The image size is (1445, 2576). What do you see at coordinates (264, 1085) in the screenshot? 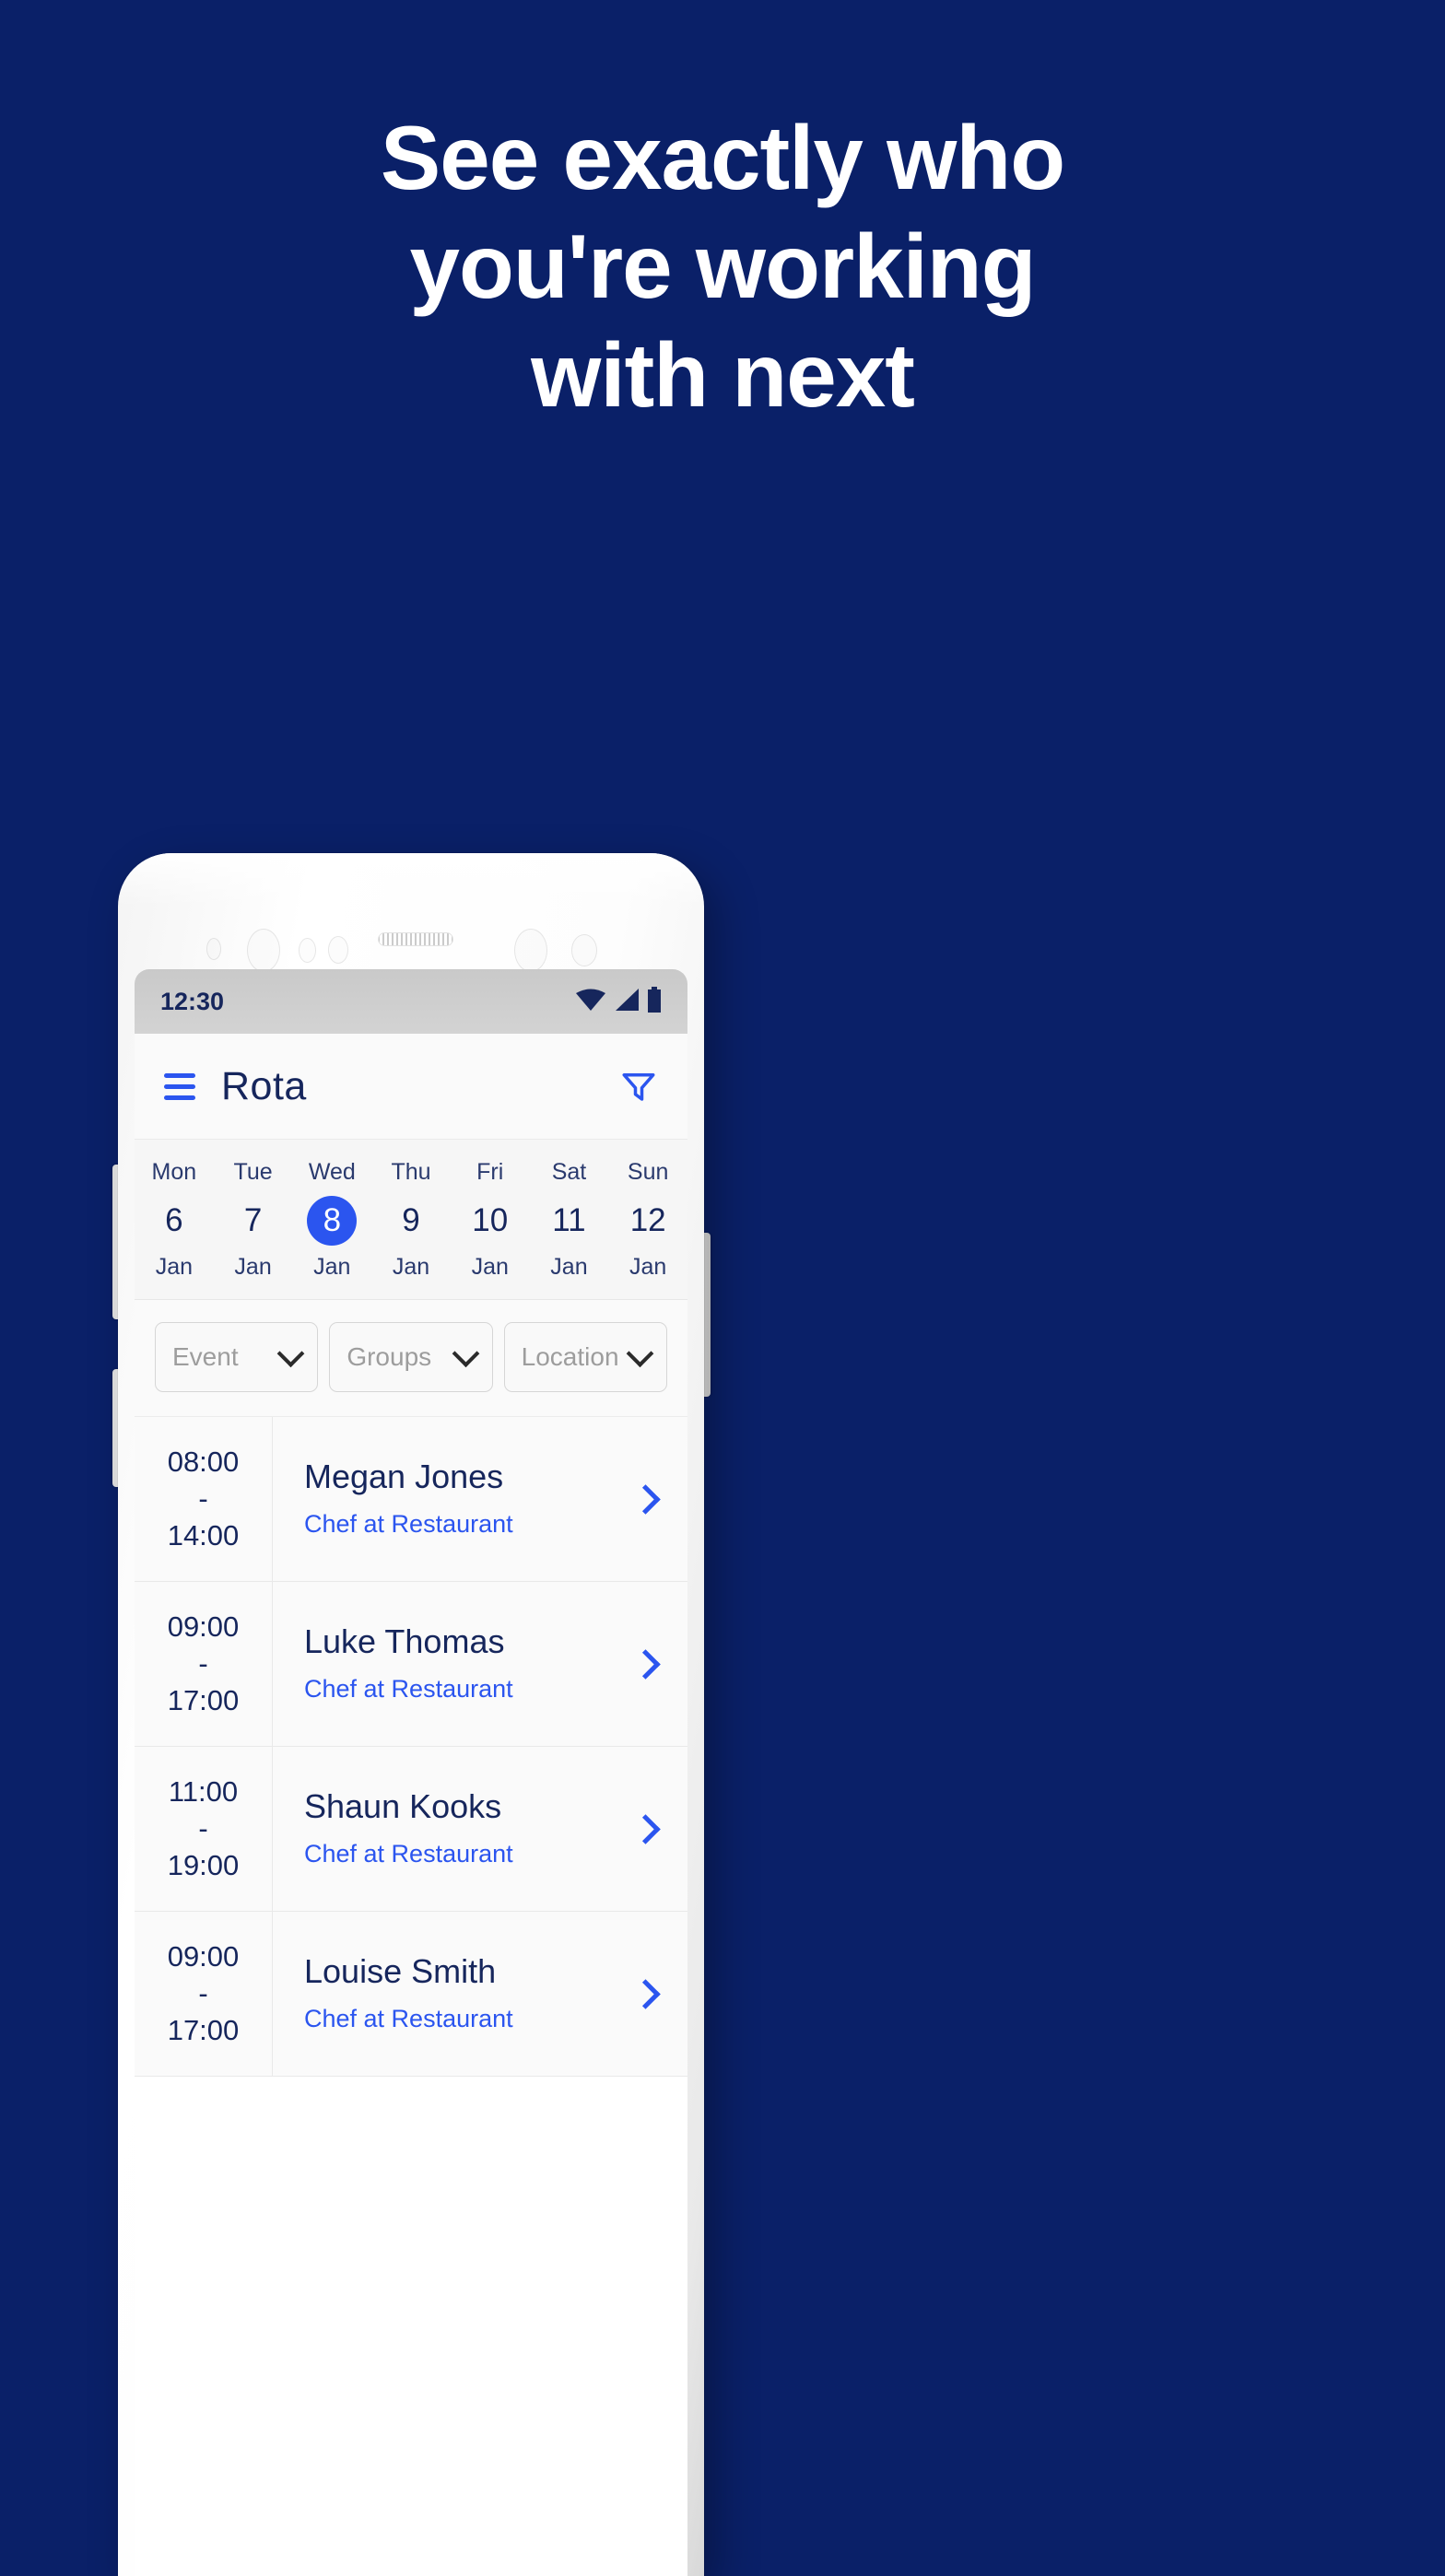
I see `page-title: Rota` at bounding box center [264, 1085].